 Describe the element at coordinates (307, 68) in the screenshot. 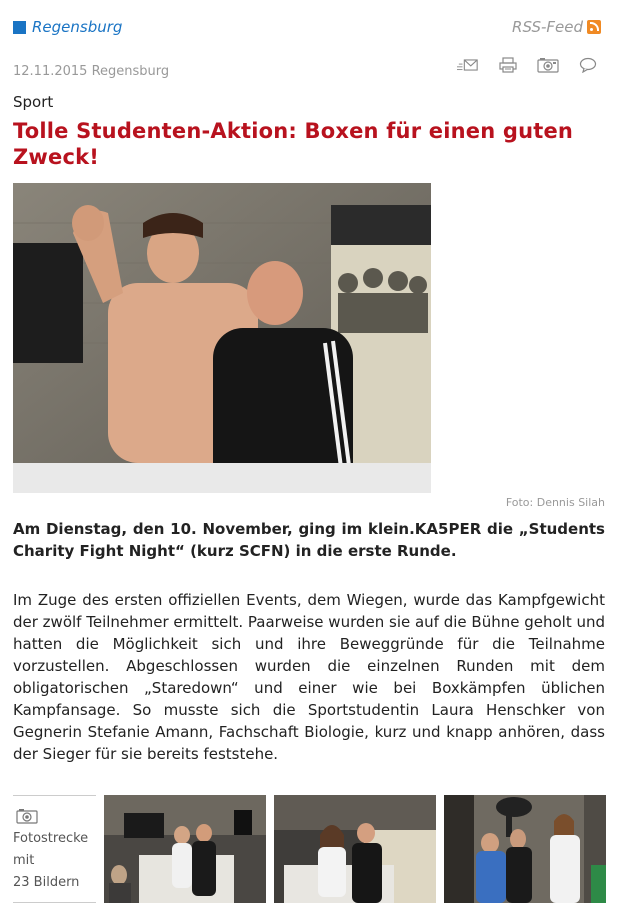

I see `article-meta: 12.11.2015 Regensburg` at that location.